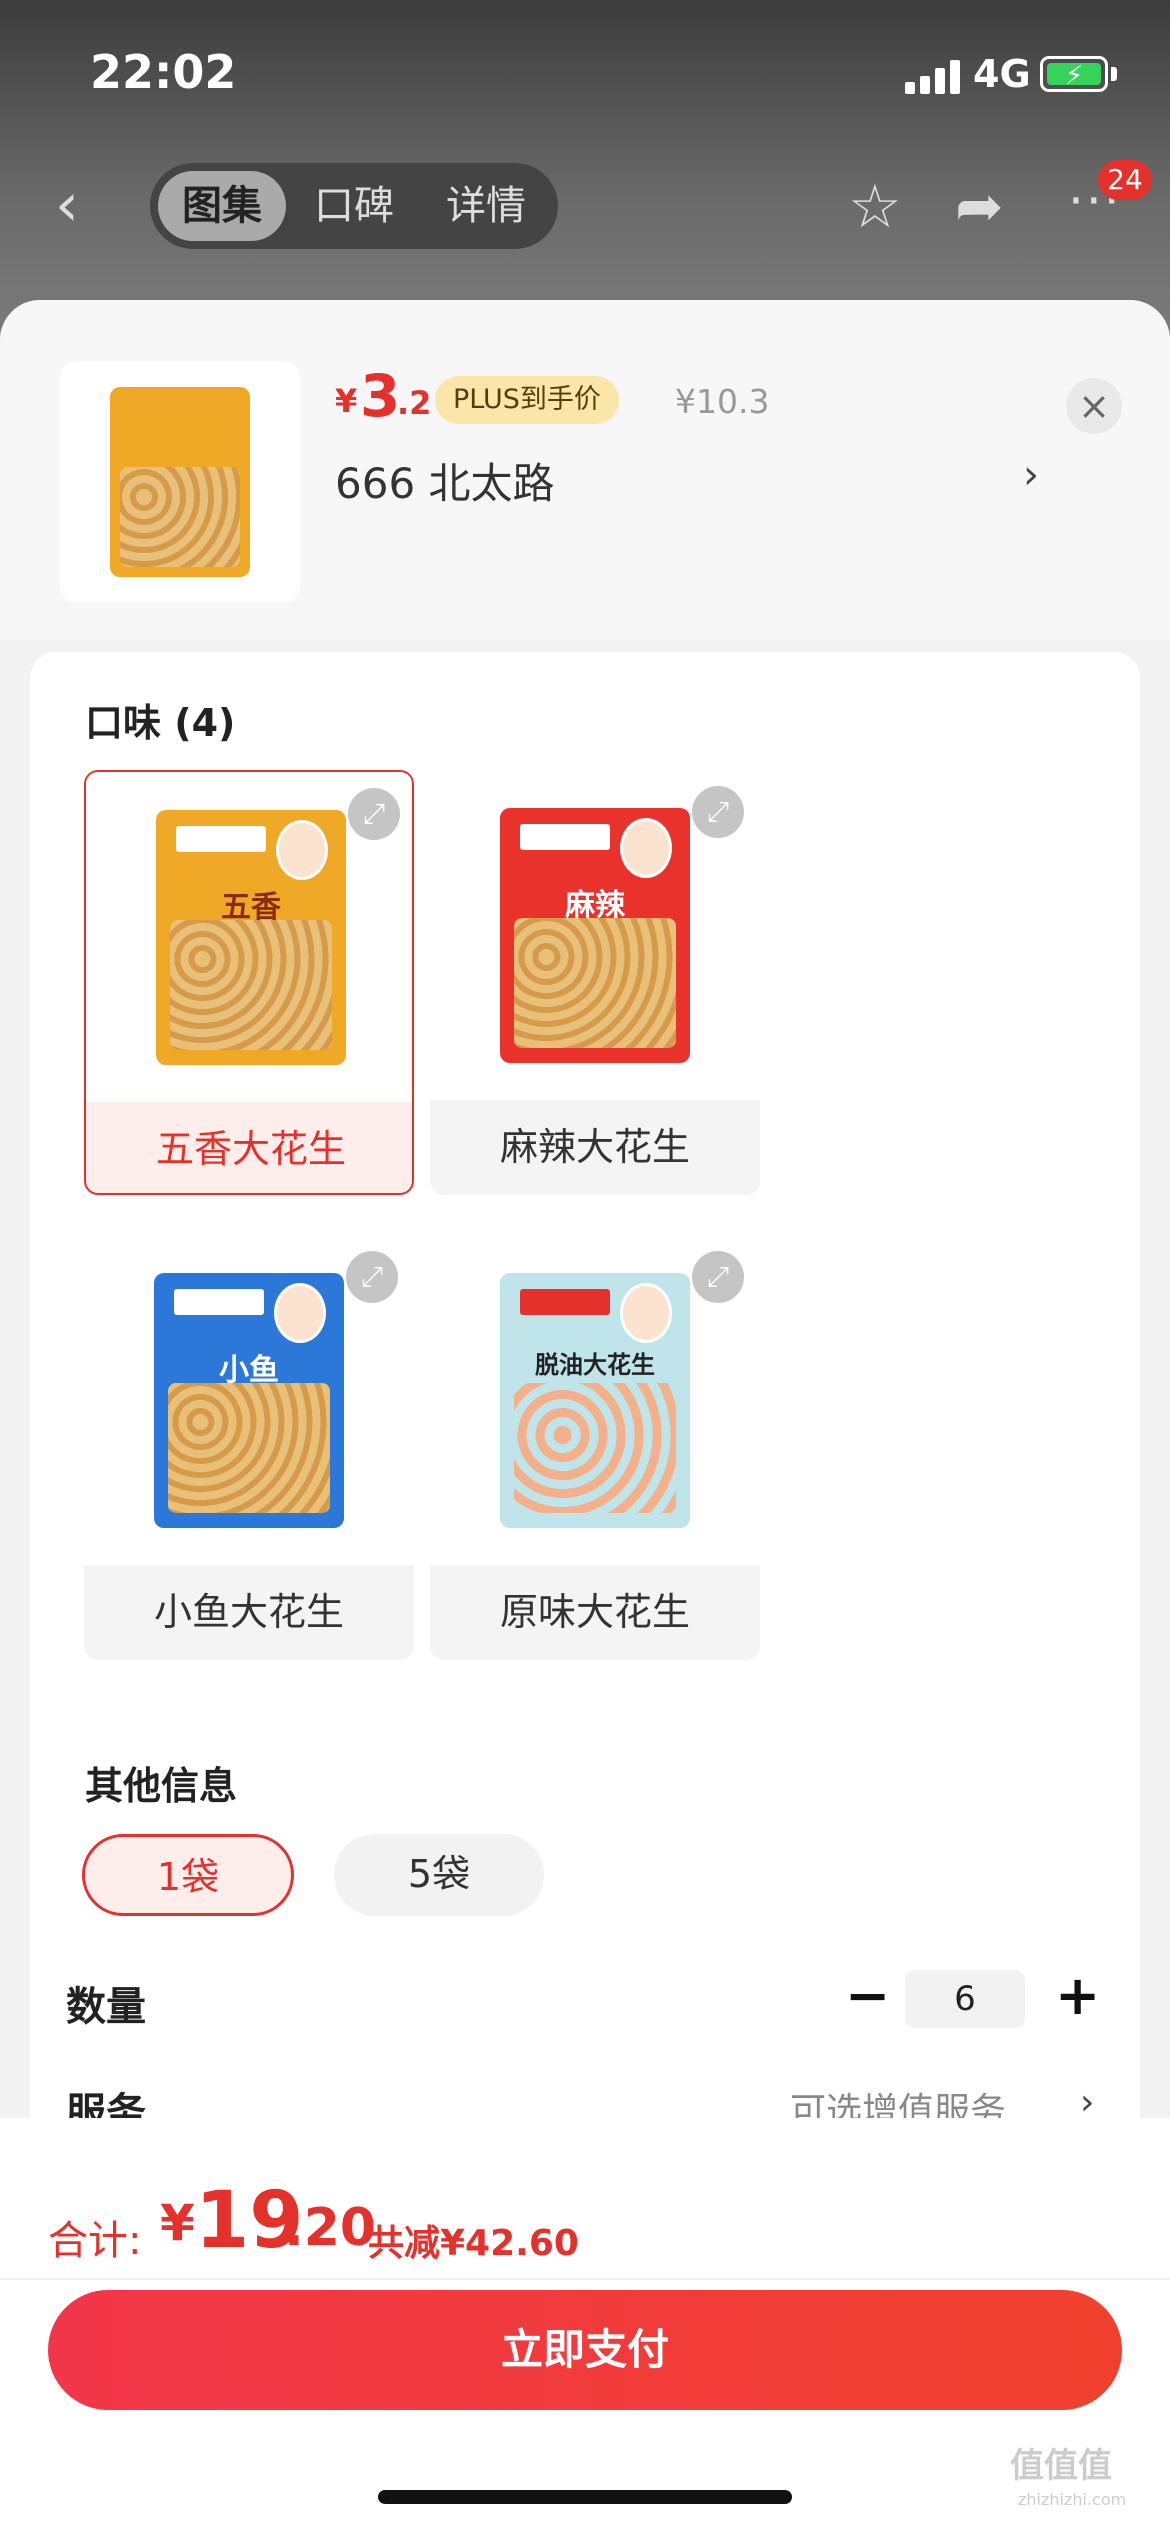  Describe the element at coordinates (106, 2007) in the screenshot. I see `quantity-label: 数量` at that location.